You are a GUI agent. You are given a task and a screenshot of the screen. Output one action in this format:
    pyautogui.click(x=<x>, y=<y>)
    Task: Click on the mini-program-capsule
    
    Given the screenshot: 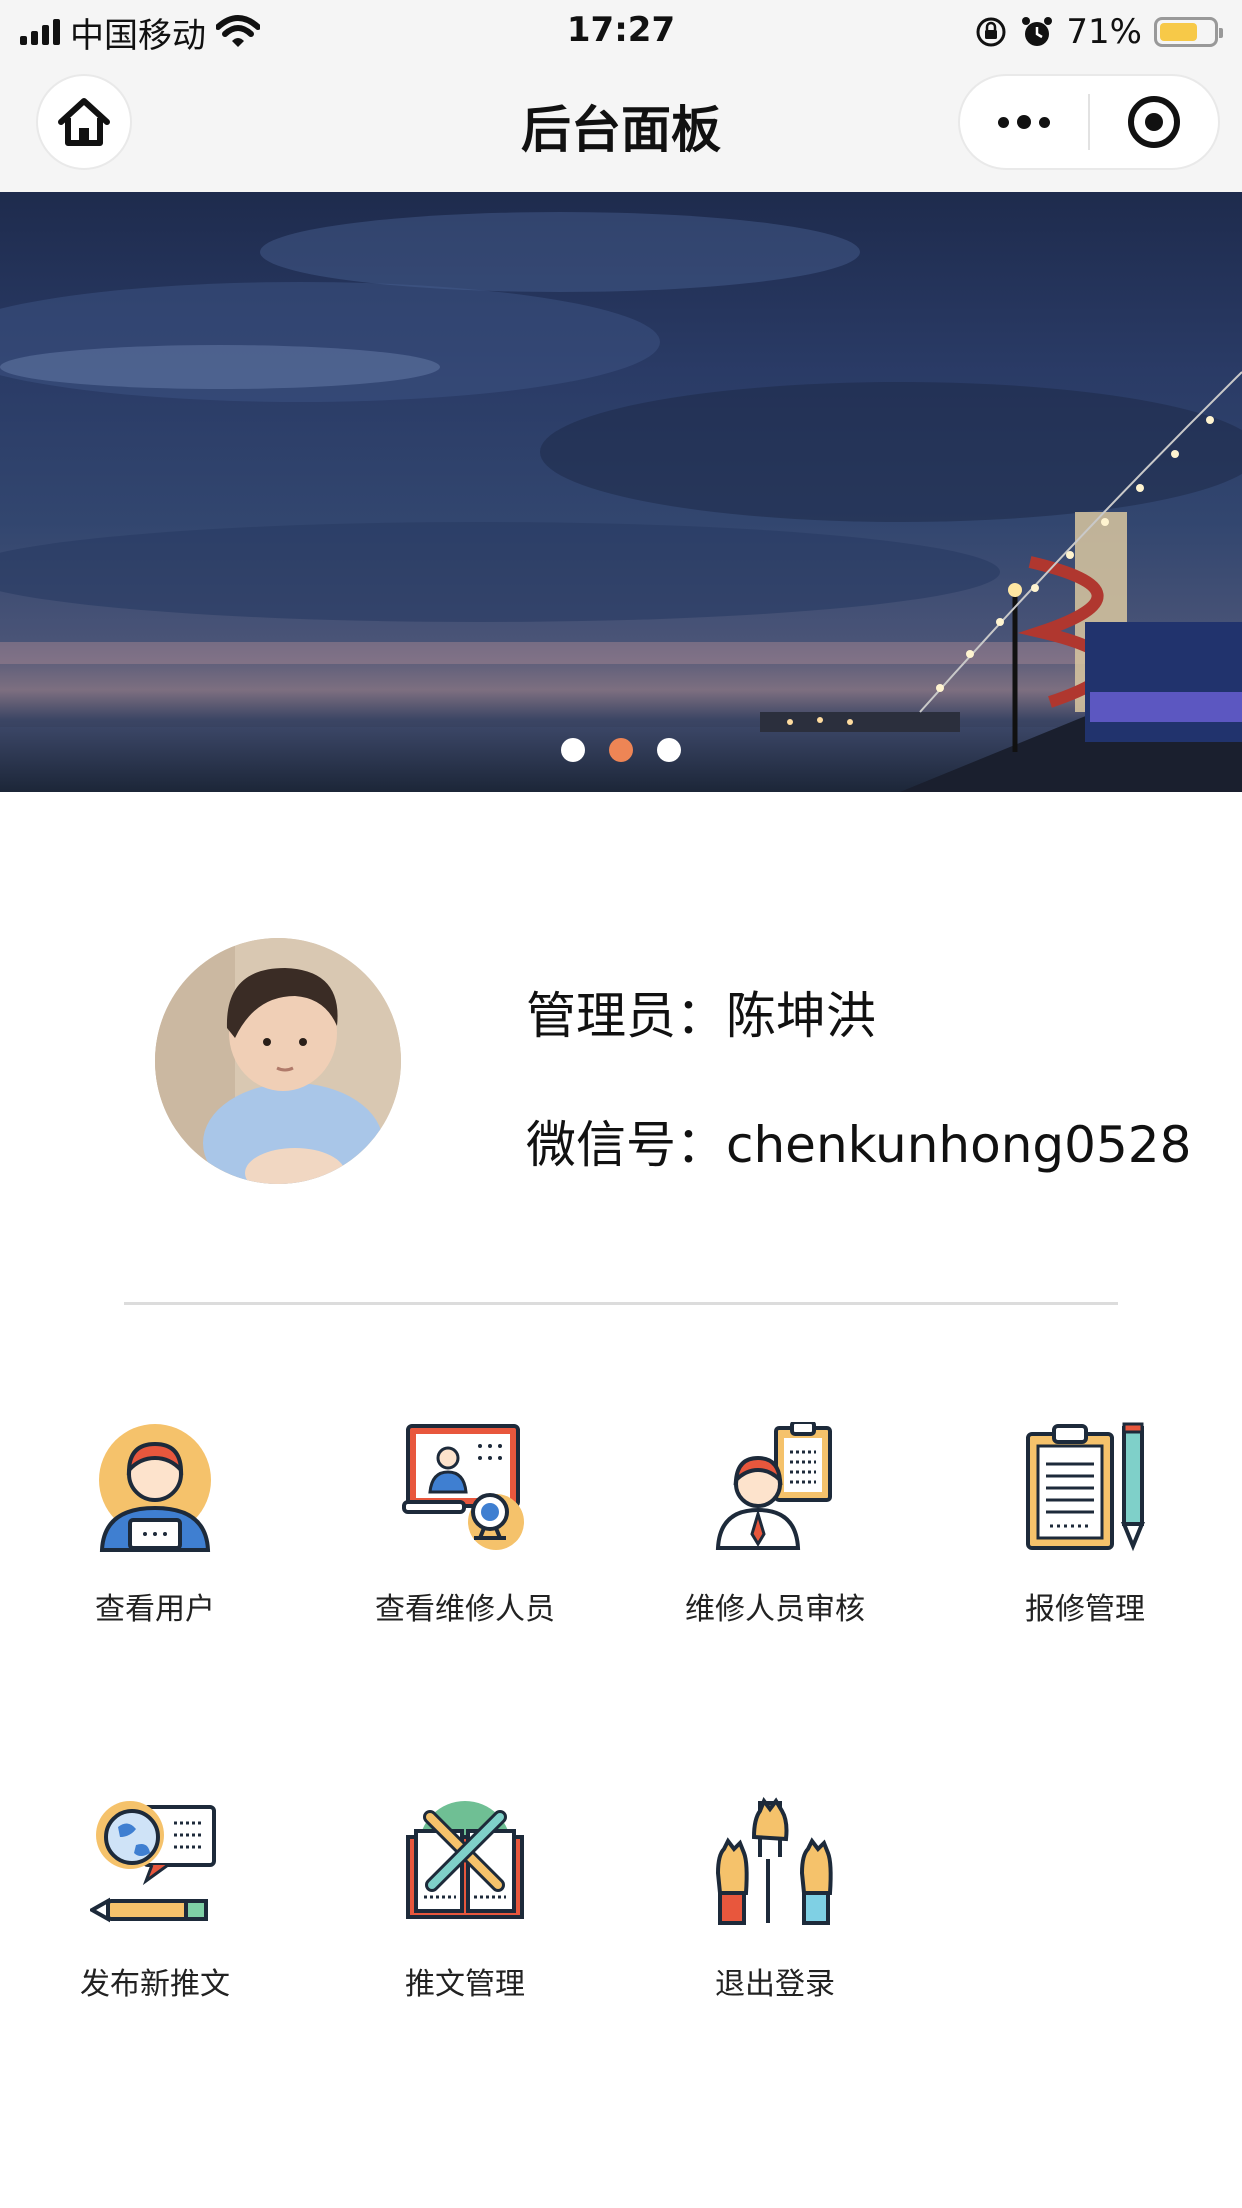 What is the action you would take?
    pyautogui.click(x=1089, y=122)
    